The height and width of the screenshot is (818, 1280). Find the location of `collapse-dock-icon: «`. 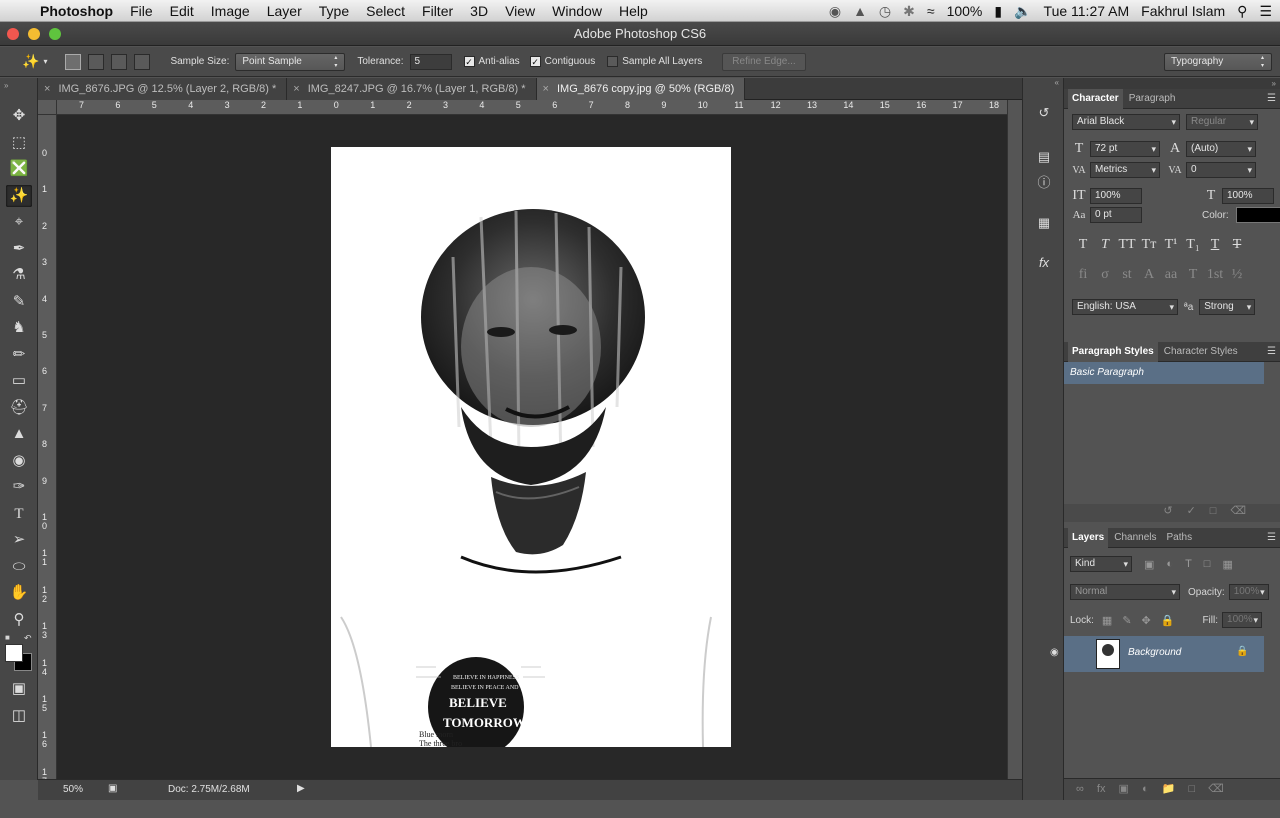

collapse-dock-icon: « is located at coordinates (1043, 88).